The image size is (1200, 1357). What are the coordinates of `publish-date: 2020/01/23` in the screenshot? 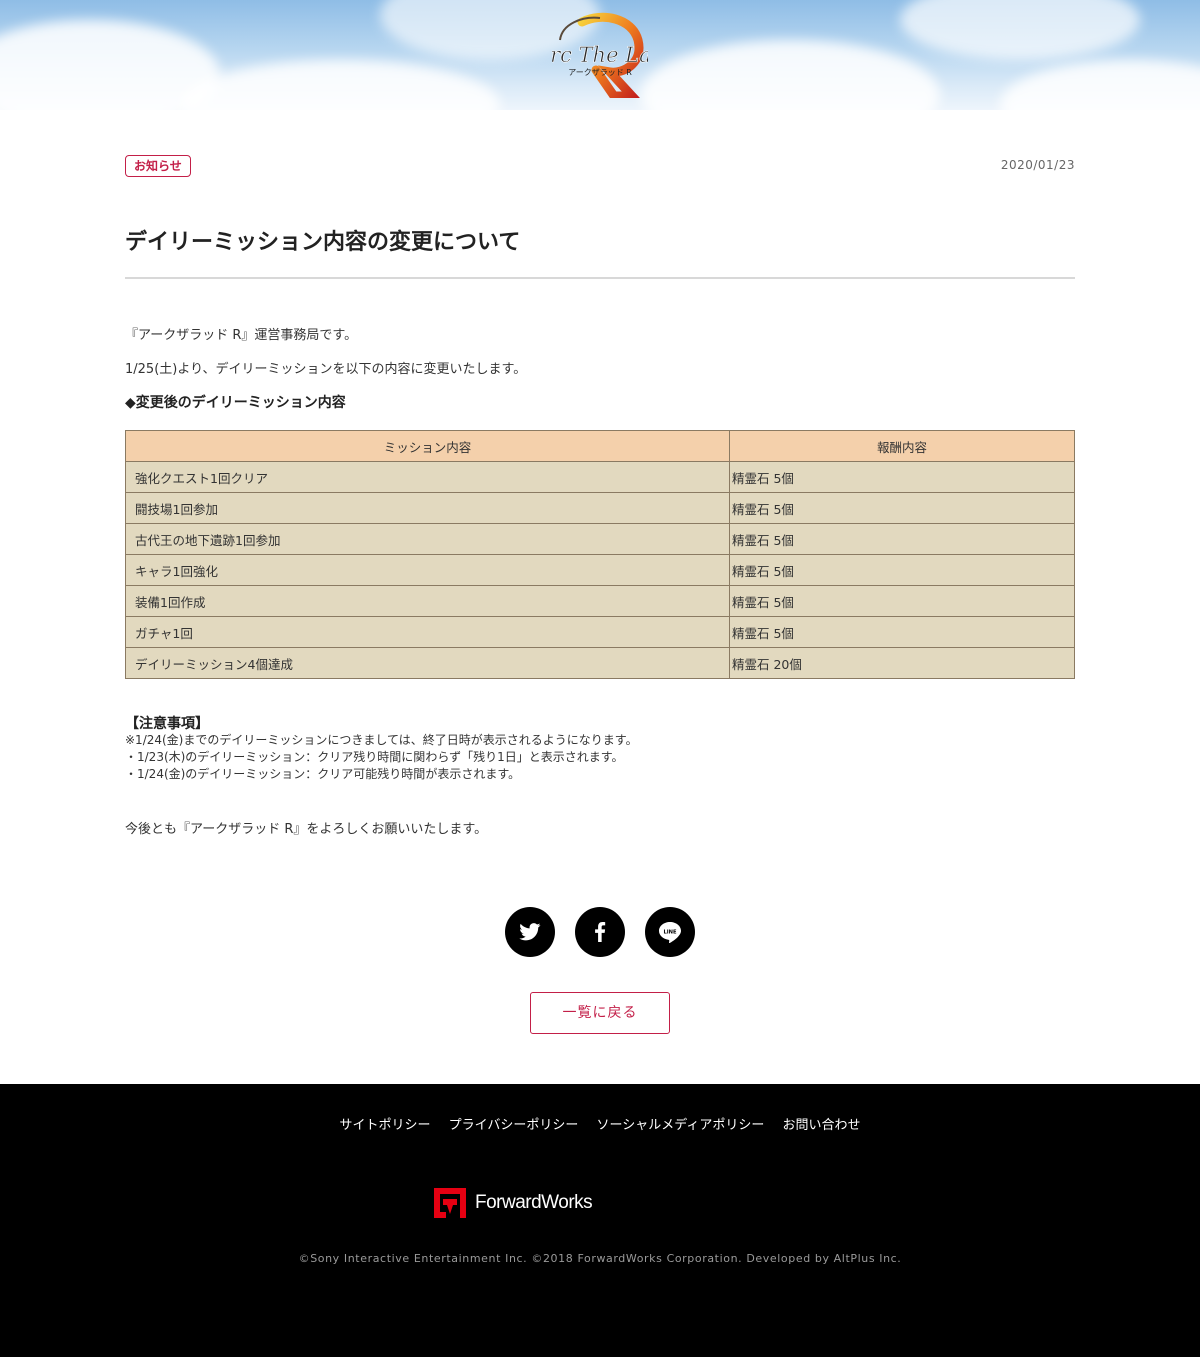 It's located at (1037, 165).